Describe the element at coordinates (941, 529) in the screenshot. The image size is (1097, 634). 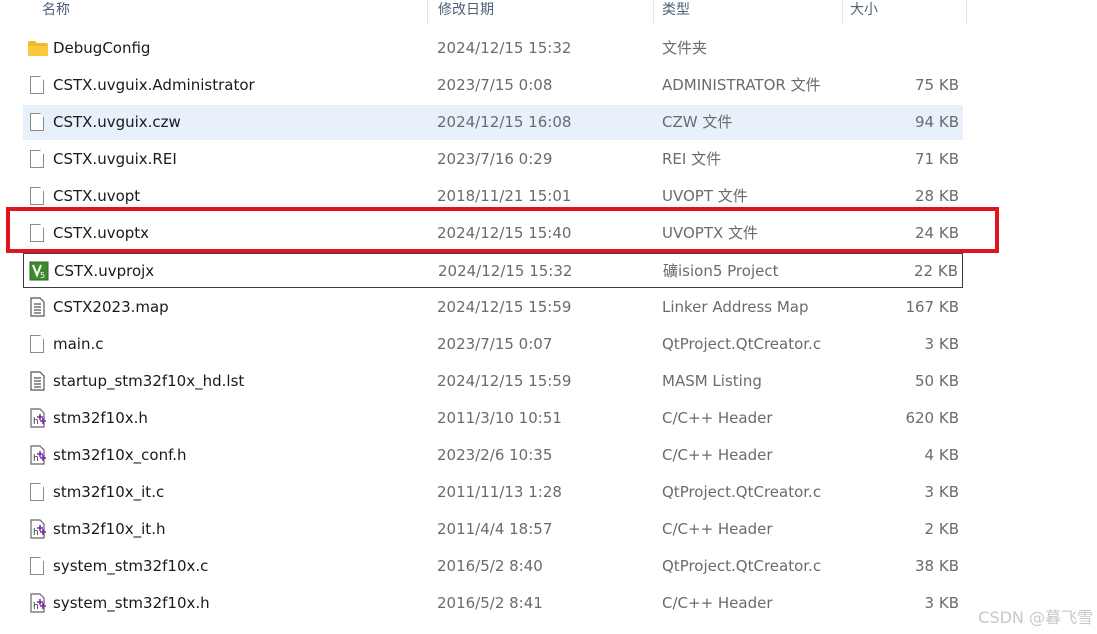
I see `file-size: 2 KB` at that location.